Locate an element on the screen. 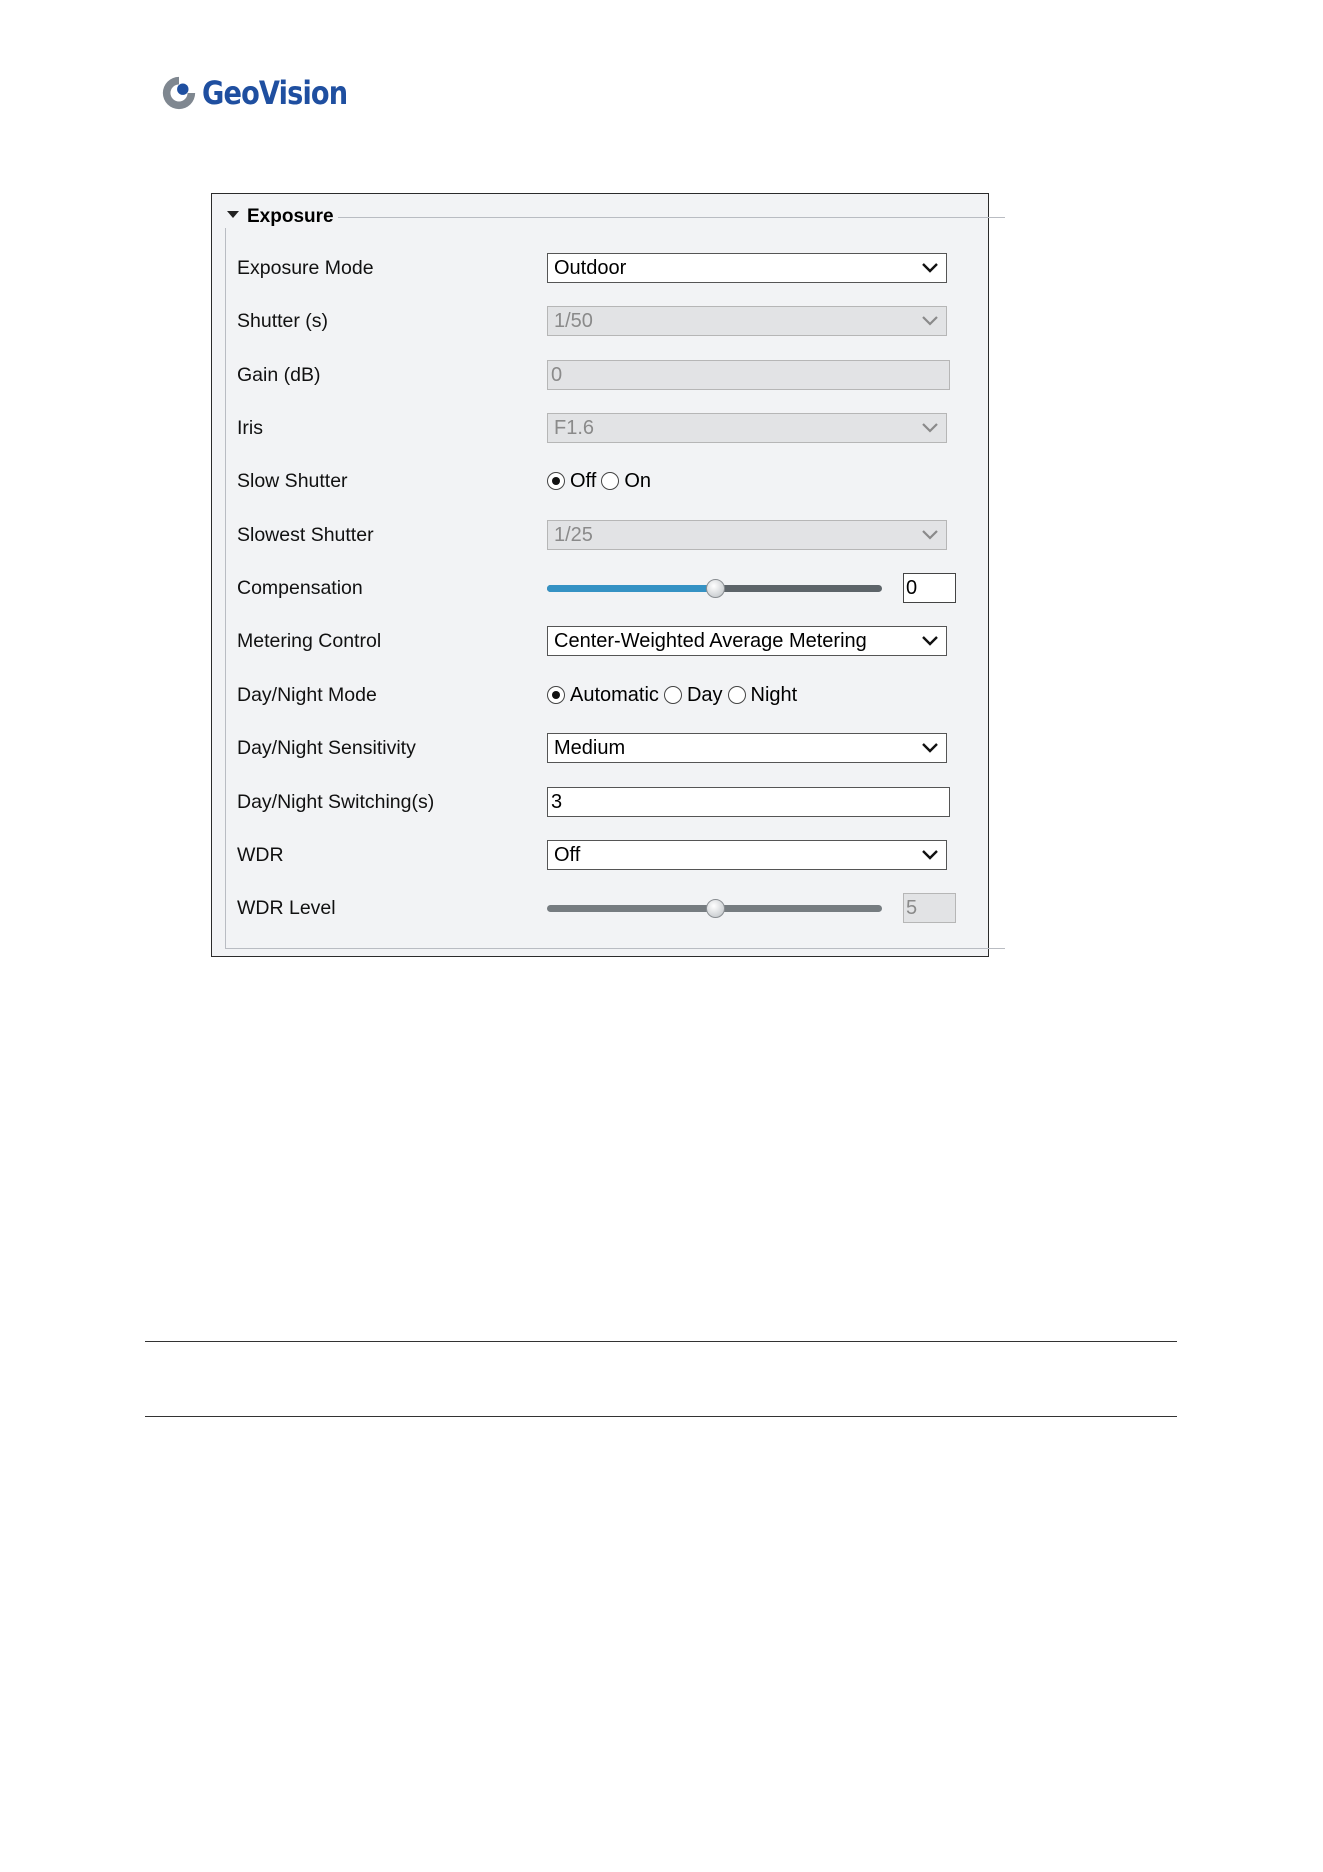 This screenshot has height=1872, width=1323. day-night-switching-label: Day/Night Switching(s) is located at coordinates (336, 802).